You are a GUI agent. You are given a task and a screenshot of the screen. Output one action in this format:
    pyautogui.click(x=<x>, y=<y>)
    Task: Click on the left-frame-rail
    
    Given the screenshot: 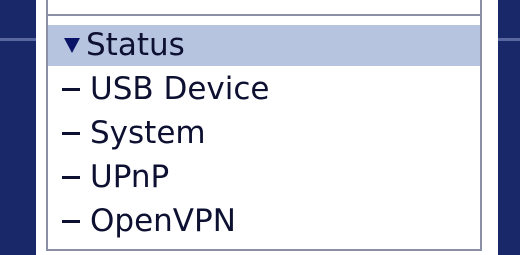 What is the action you would take?
    pyautogui.click(x=18, y=127)
    